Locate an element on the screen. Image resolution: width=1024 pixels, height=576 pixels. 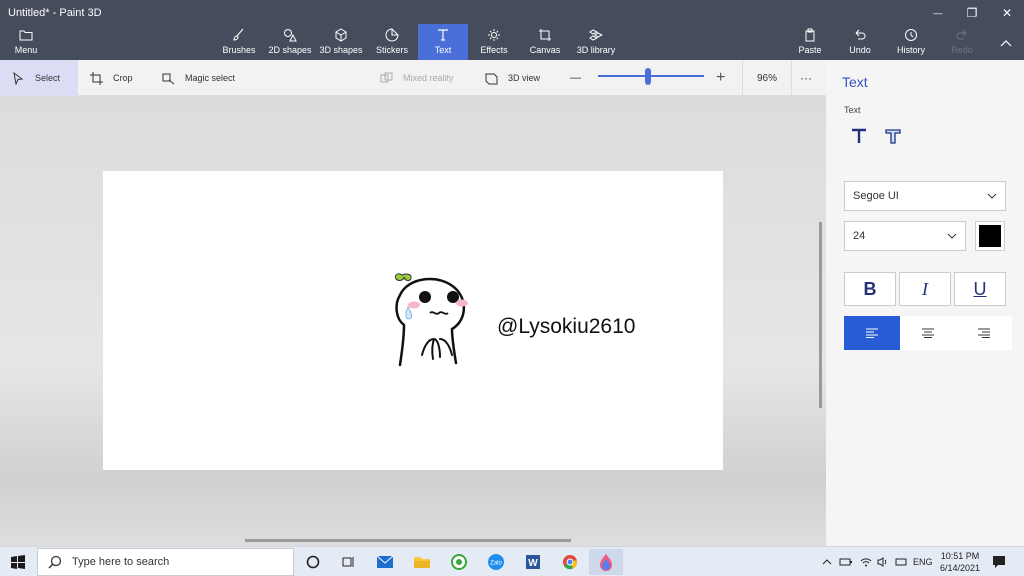
redo-label: Redo is located at coordinates (962, 50).